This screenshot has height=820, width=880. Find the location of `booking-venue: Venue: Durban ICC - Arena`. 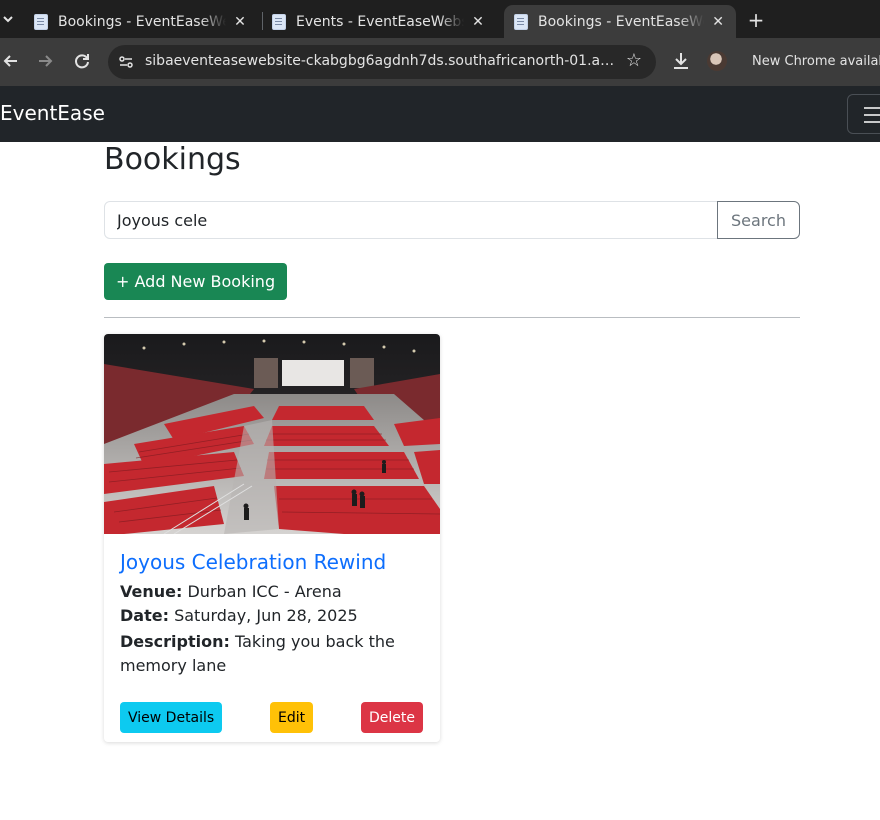

booking-venue: Venue: Durban ICC - Arena is located at coordinates (231, 591).